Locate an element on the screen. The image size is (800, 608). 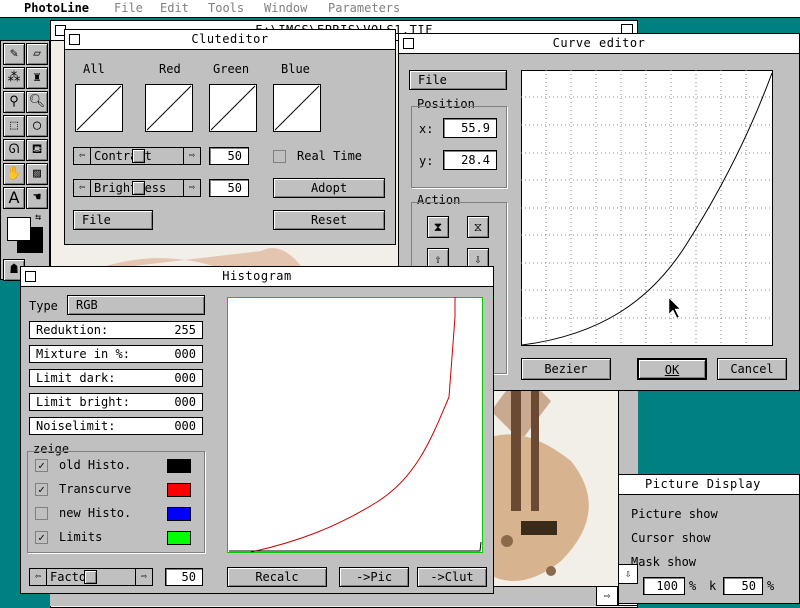
insert-point-icon: ⧗ is located at coordinates (438, 227).